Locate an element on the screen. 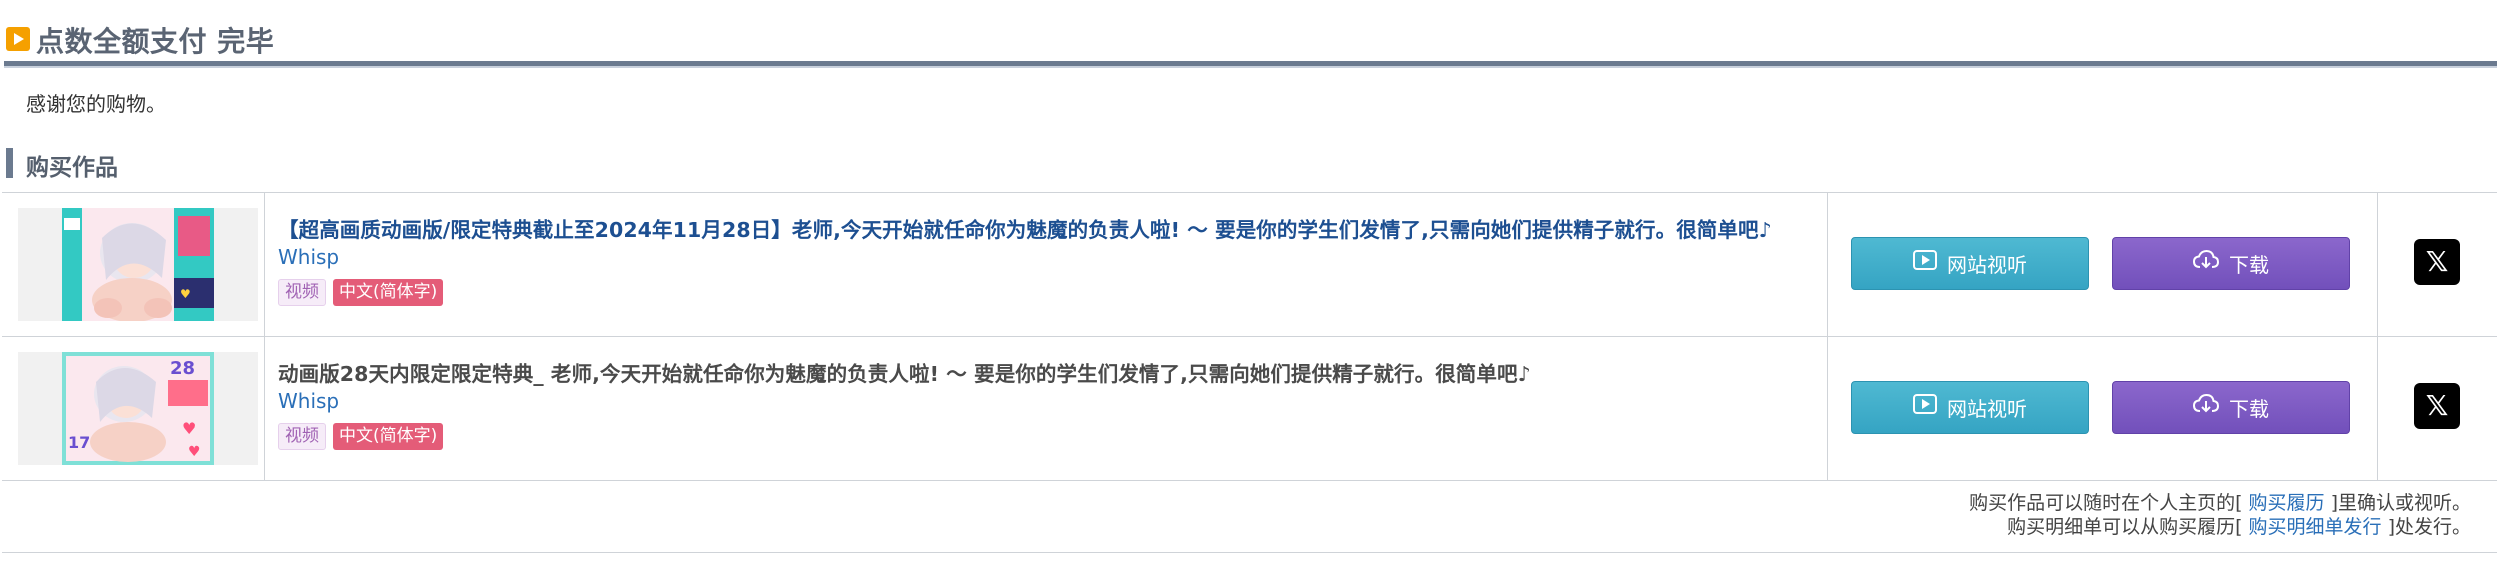 This screenshot has width=2501, height=565. footer-divider is located at coordinates (1249, 552).